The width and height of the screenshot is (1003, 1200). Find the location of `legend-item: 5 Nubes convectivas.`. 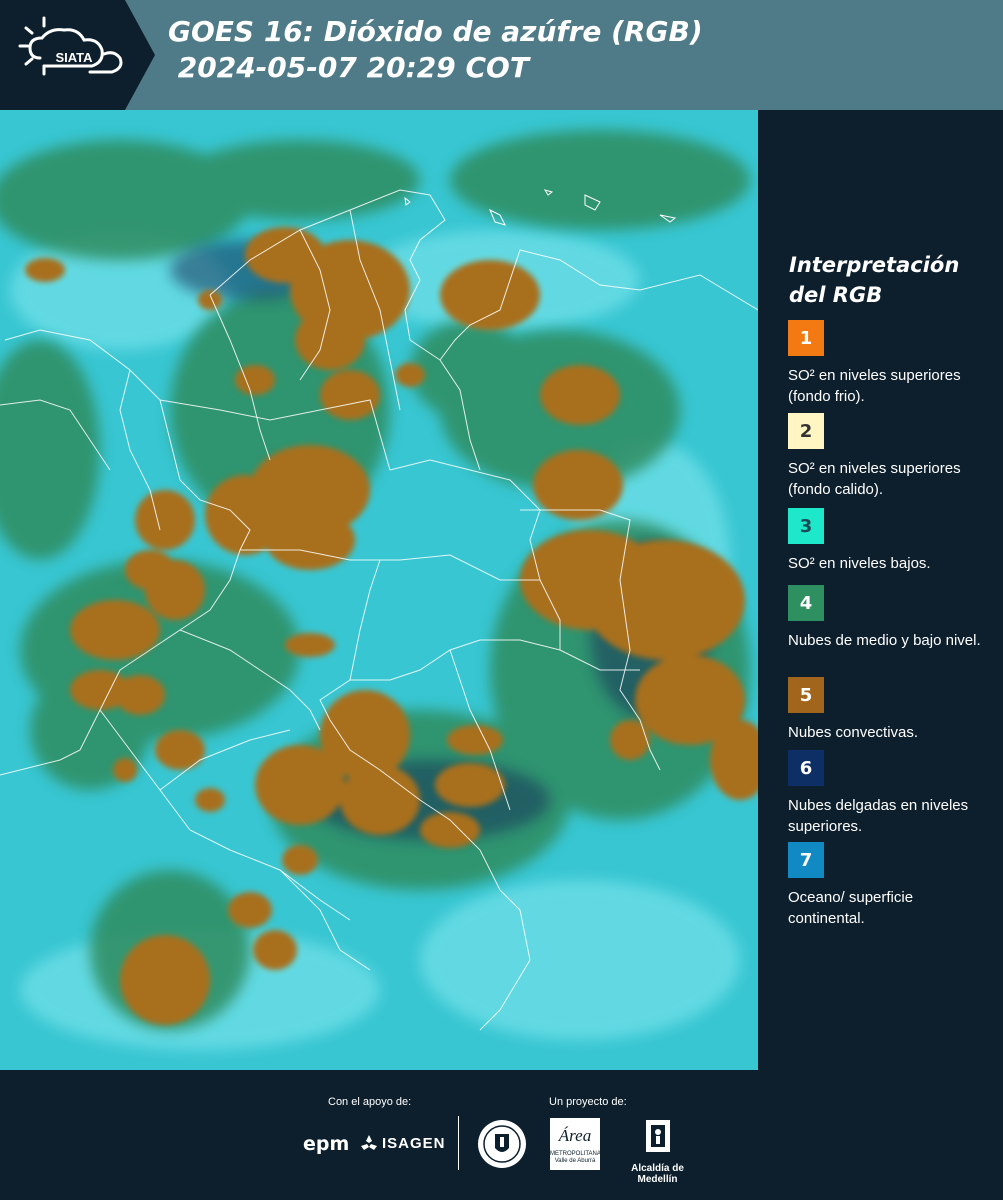

legend-item: 5 Nubes convectivas. is located at coordinates (890, 710).